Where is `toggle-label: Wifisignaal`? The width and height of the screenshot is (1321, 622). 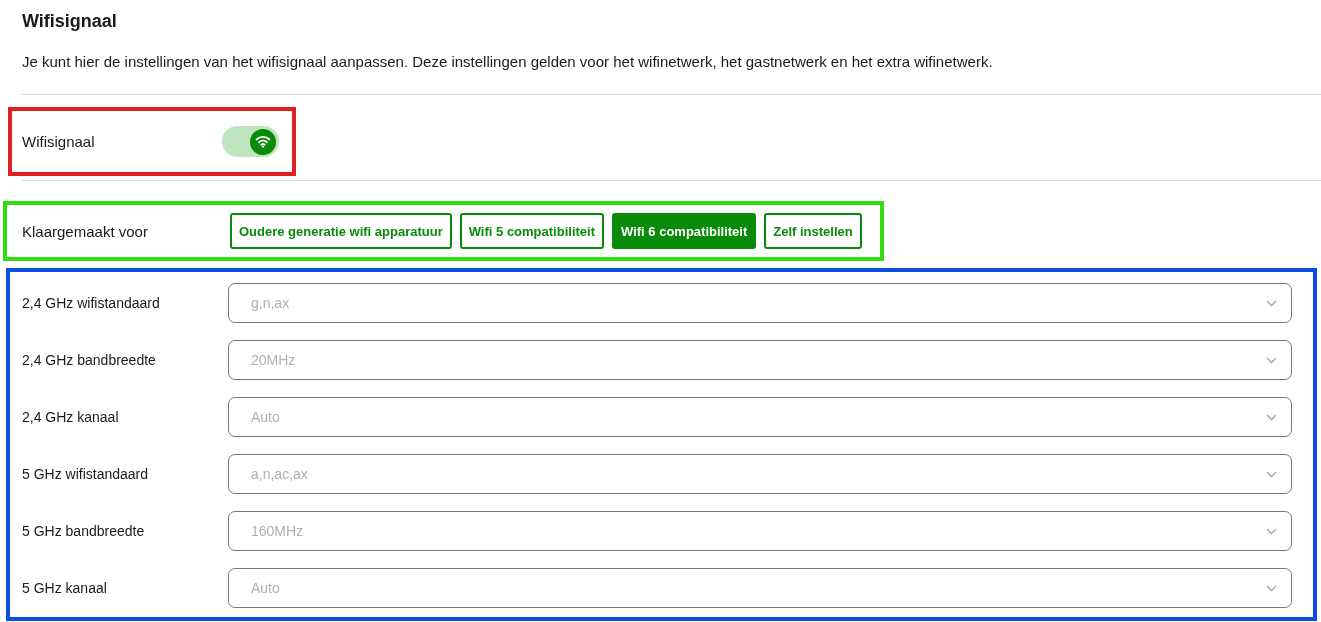
toggle-label: Wifisignaal is located at coordinates (59, 141).